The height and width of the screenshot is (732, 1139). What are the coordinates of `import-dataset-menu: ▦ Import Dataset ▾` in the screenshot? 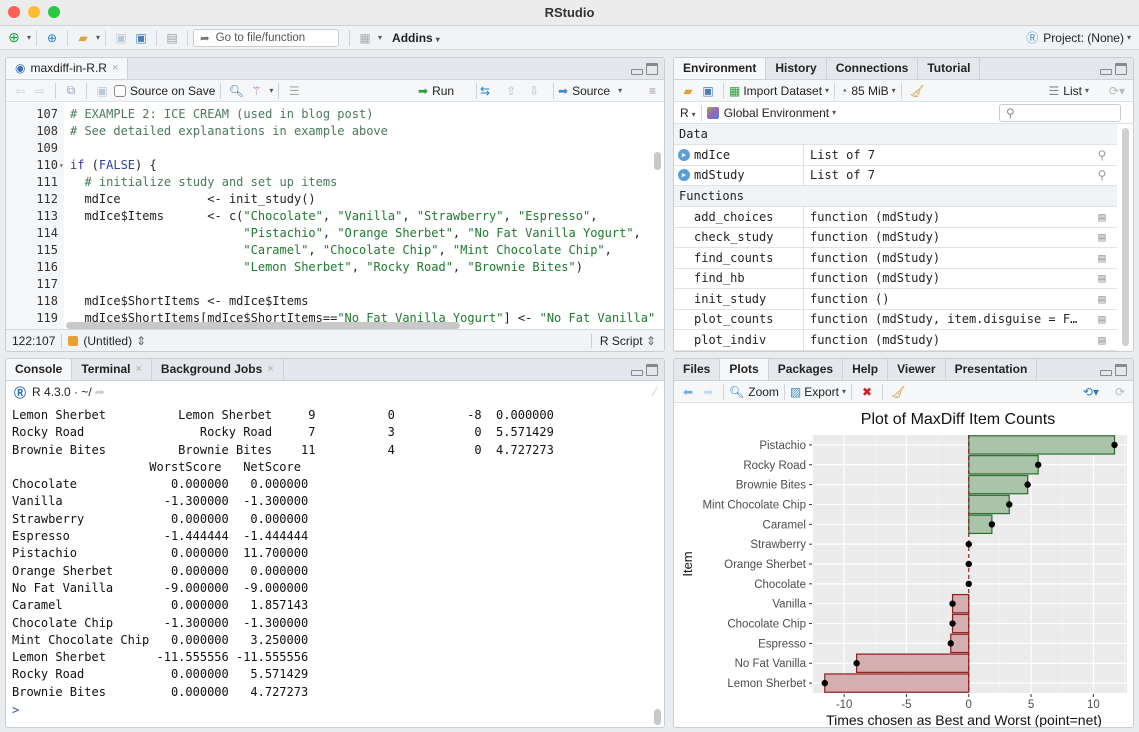 It's located at (779, 91).